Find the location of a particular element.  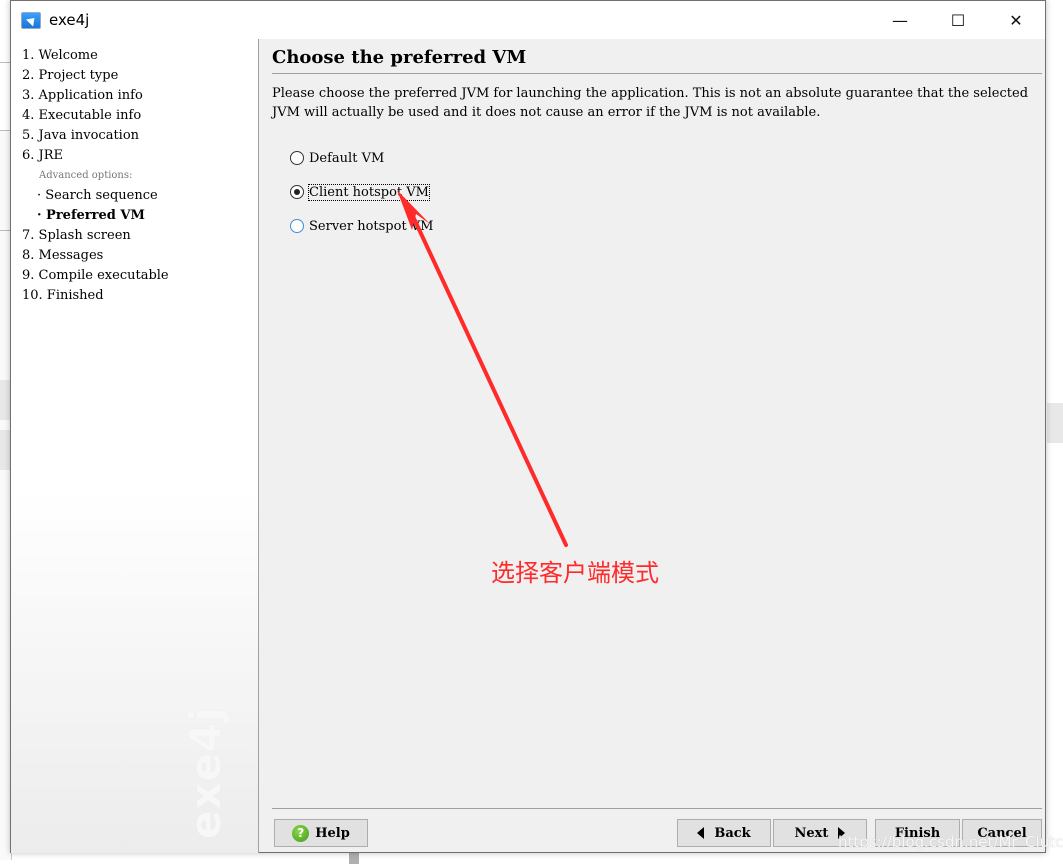

window-title: exe4j is located at coordinates (69, 20).